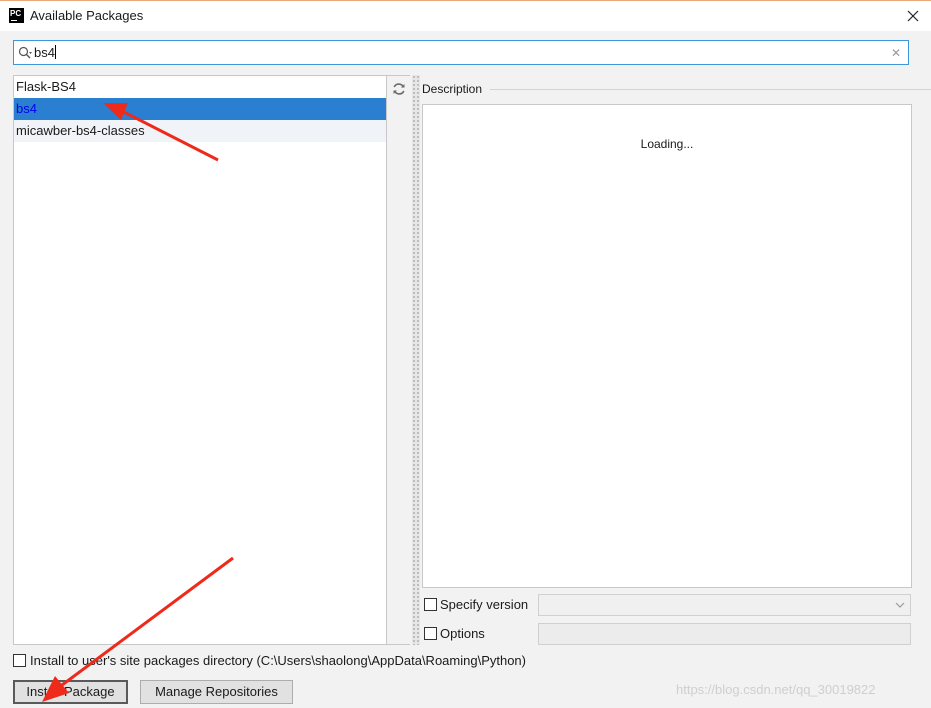 This screenshot has width=931, height=708. I want to click on close-icon, so click(913, 16).